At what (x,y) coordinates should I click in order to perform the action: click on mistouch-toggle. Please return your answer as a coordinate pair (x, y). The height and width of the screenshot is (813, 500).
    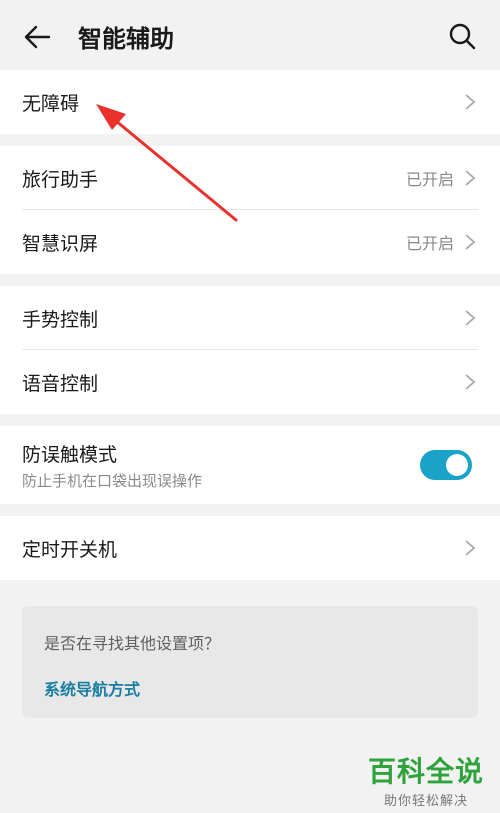
    Looking at the image, I should click on (446, 465).